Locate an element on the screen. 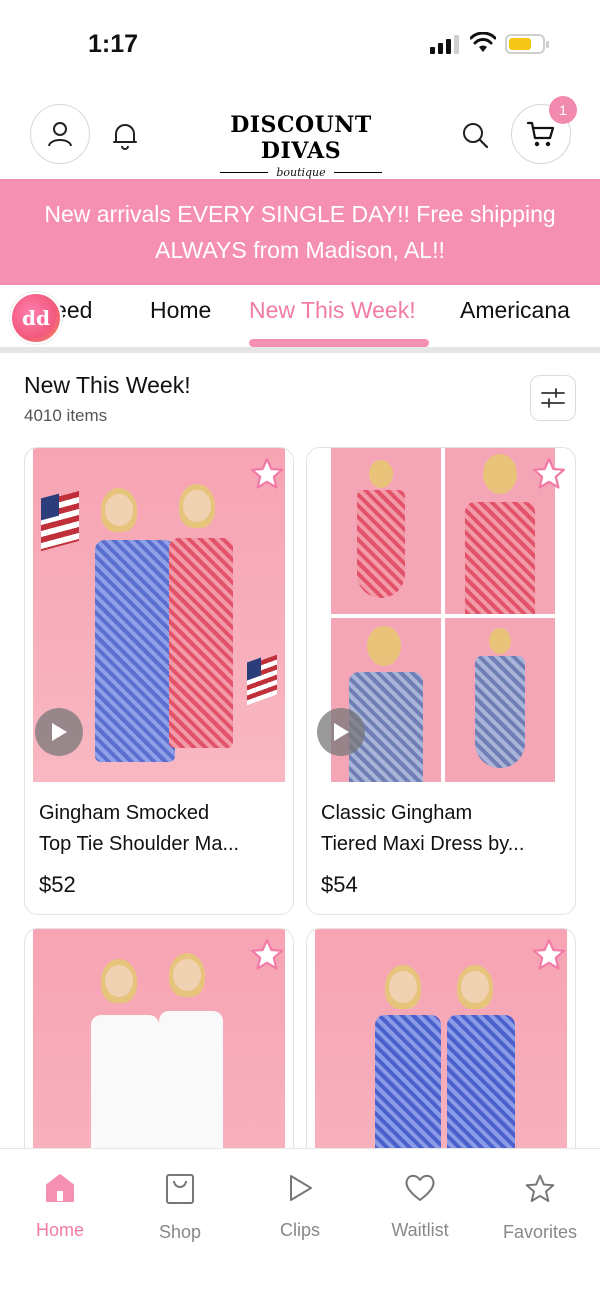 This screenshot has height=1299, width=600. status-time: 1:17 is located at coordinates (113, 44).